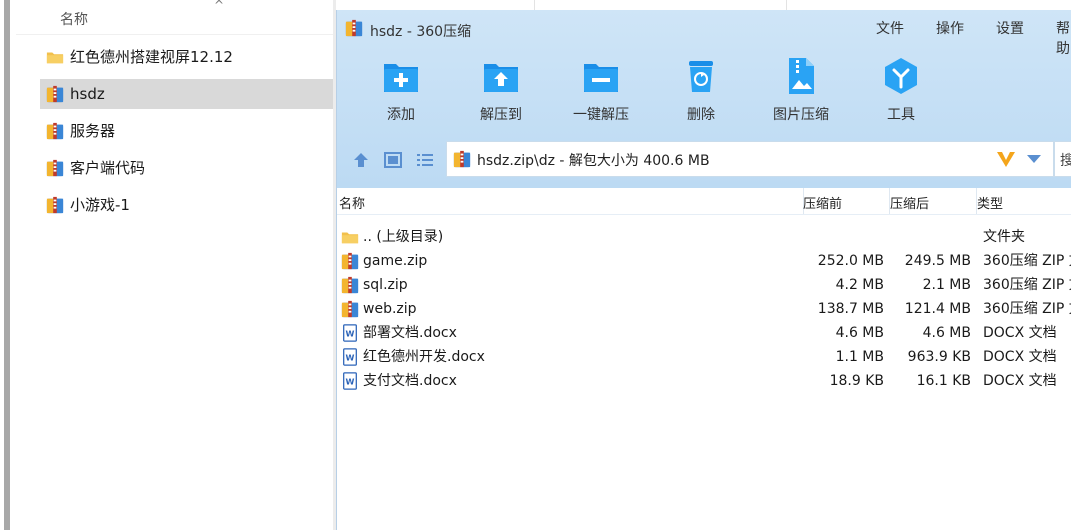 The image size is (1071, 530). I want to click on thumbnail-view-icon, so click(393, 160).